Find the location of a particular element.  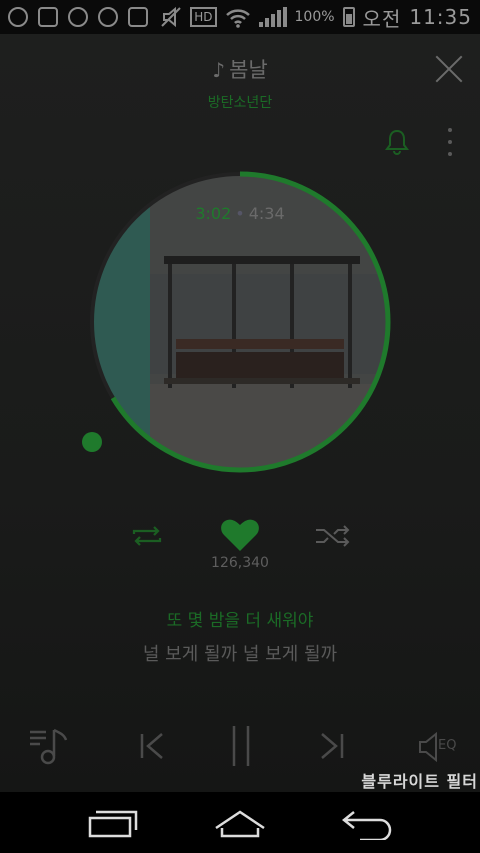

next-icon is located at coordinates (331, 746).